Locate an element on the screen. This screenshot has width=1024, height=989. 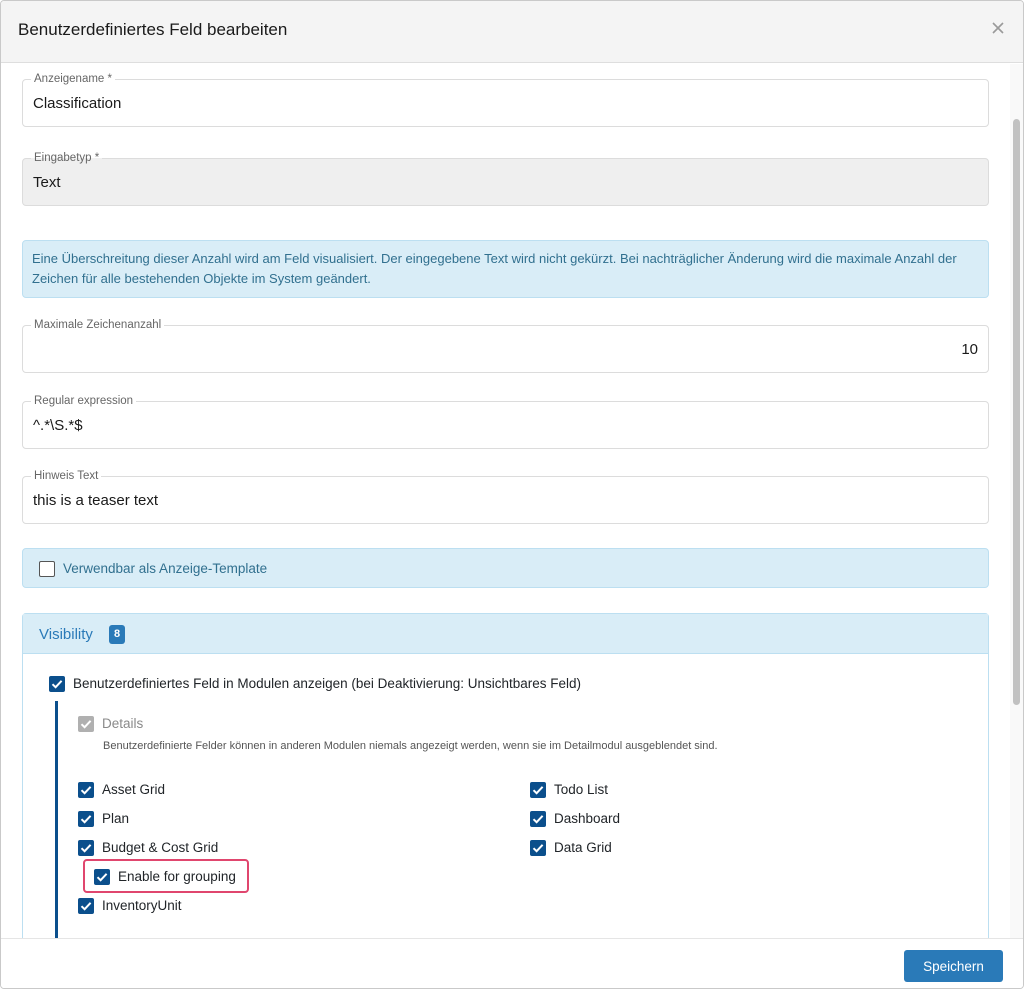
regex-input is located at coordinates (505, 425).